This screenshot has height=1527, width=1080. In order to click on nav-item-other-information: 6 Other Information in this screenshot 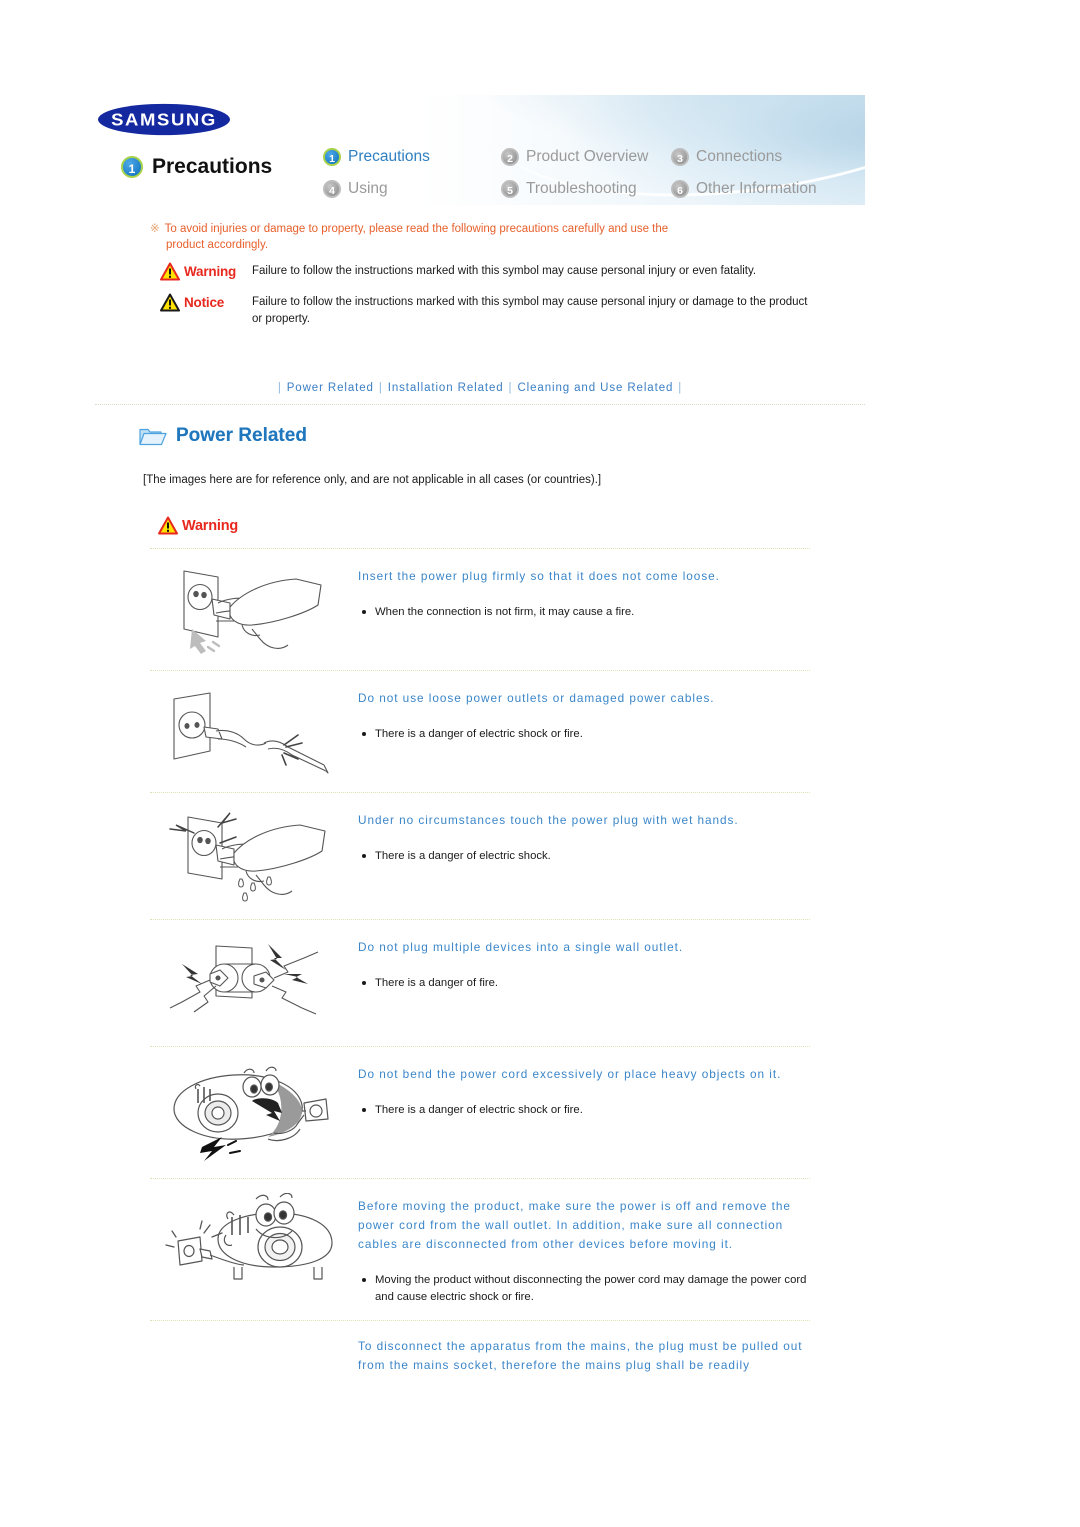, I will do `click(761, 189)`.